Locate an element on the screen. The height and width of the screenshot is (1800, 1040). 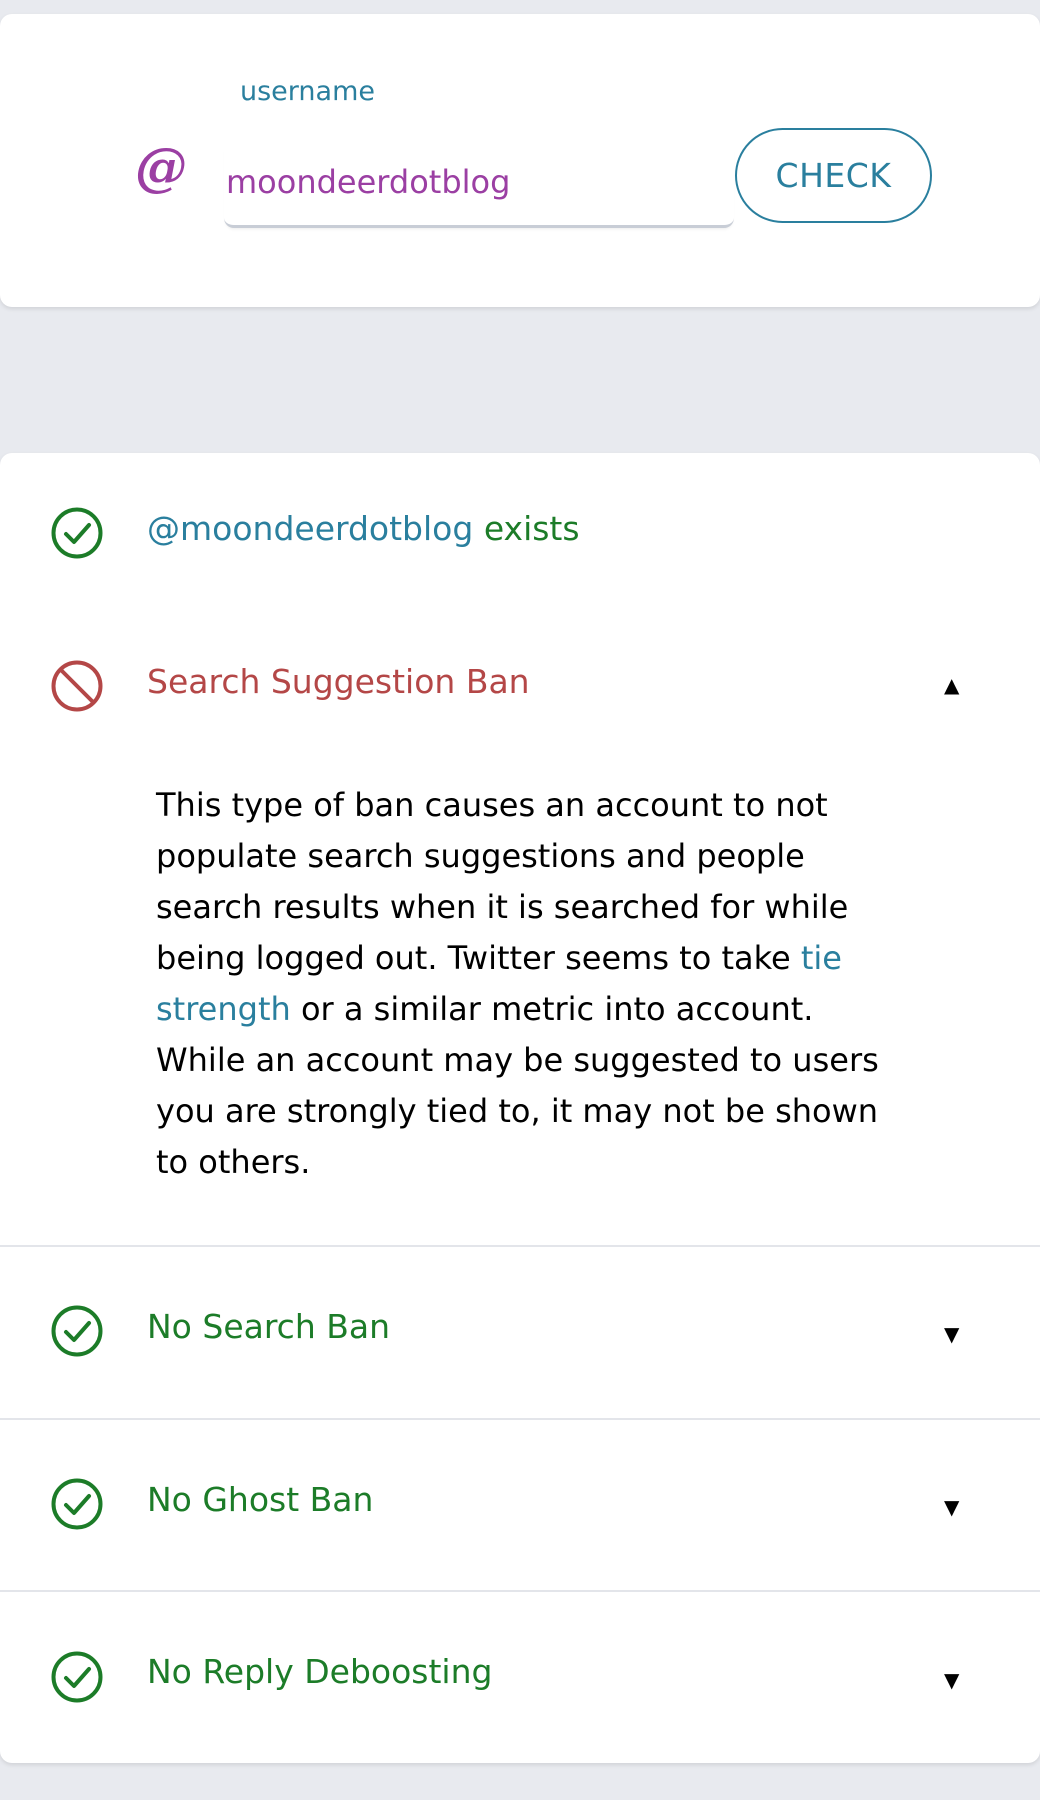
username-input is located at coordinates (479, 187).